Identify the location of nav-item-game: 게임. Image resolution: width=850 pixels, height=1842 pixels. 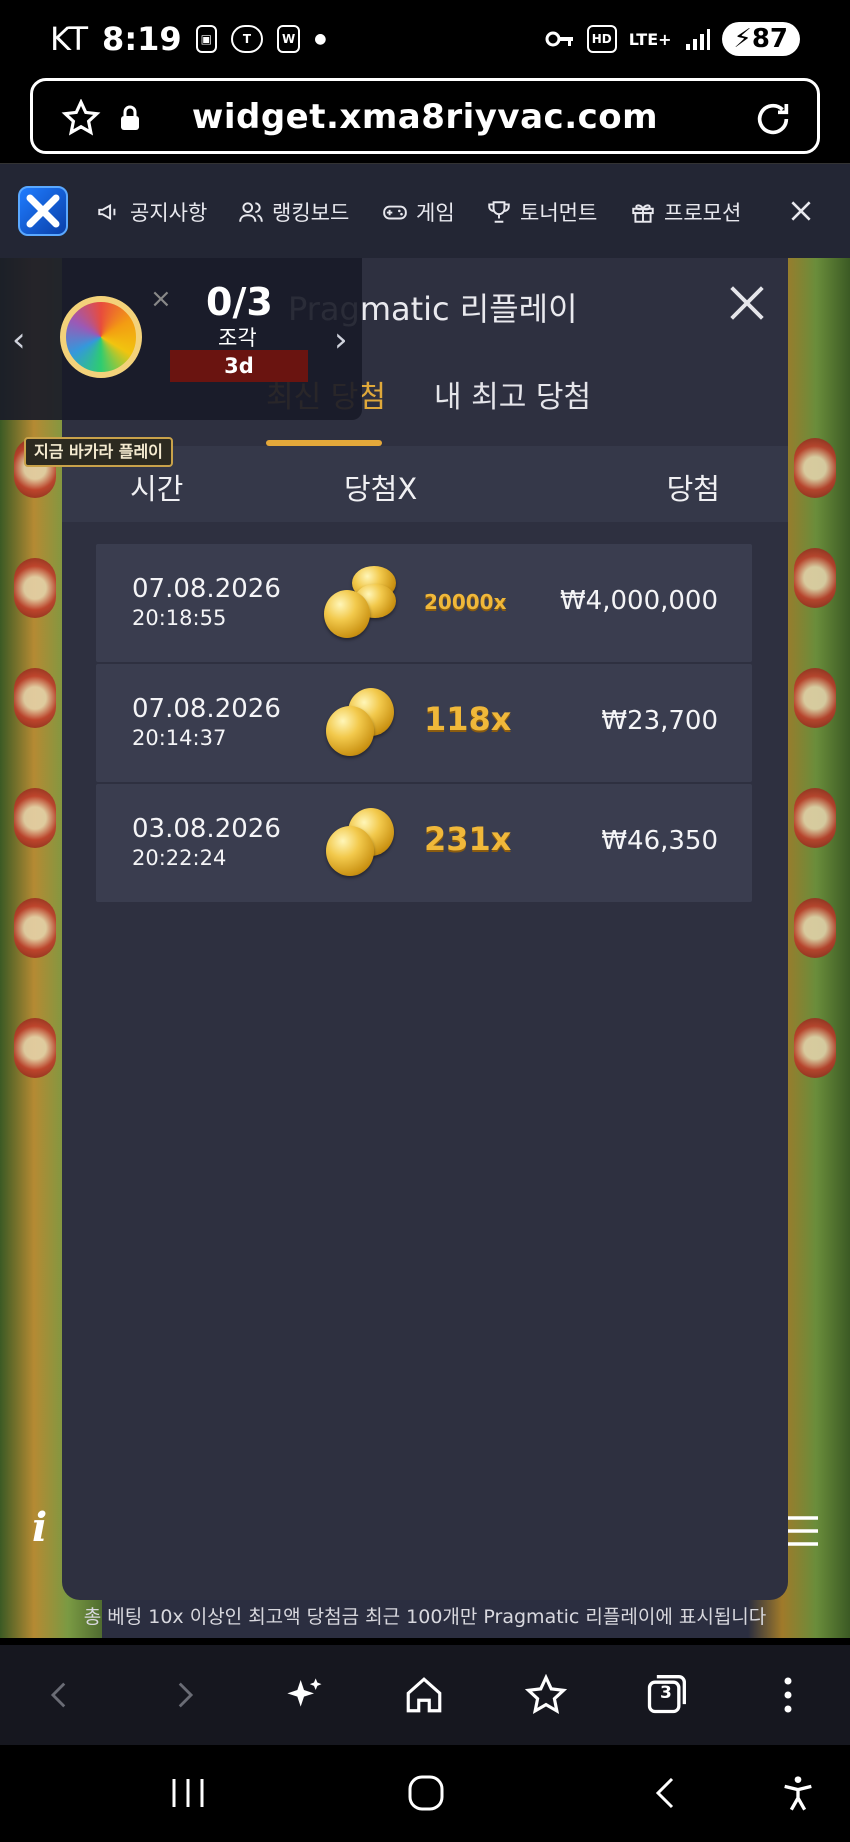
(418, 212).